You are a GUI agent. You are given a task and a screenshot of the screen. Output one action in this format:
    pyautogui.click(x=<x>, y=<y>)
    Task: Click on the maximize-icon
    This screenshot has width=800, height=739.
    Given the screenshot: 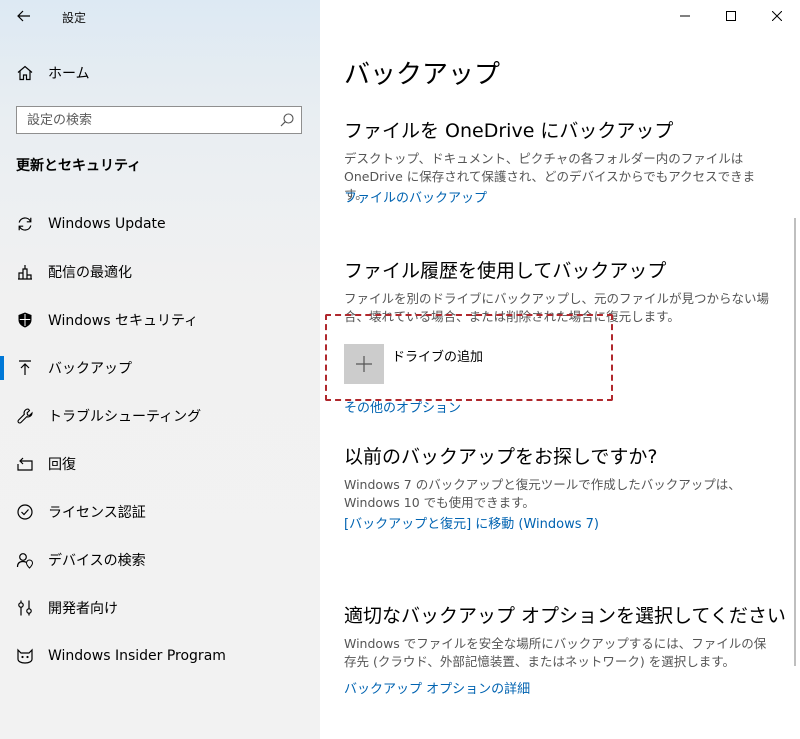 What is the action you would take?
    pyautogui.click(x=731, y=16)
    